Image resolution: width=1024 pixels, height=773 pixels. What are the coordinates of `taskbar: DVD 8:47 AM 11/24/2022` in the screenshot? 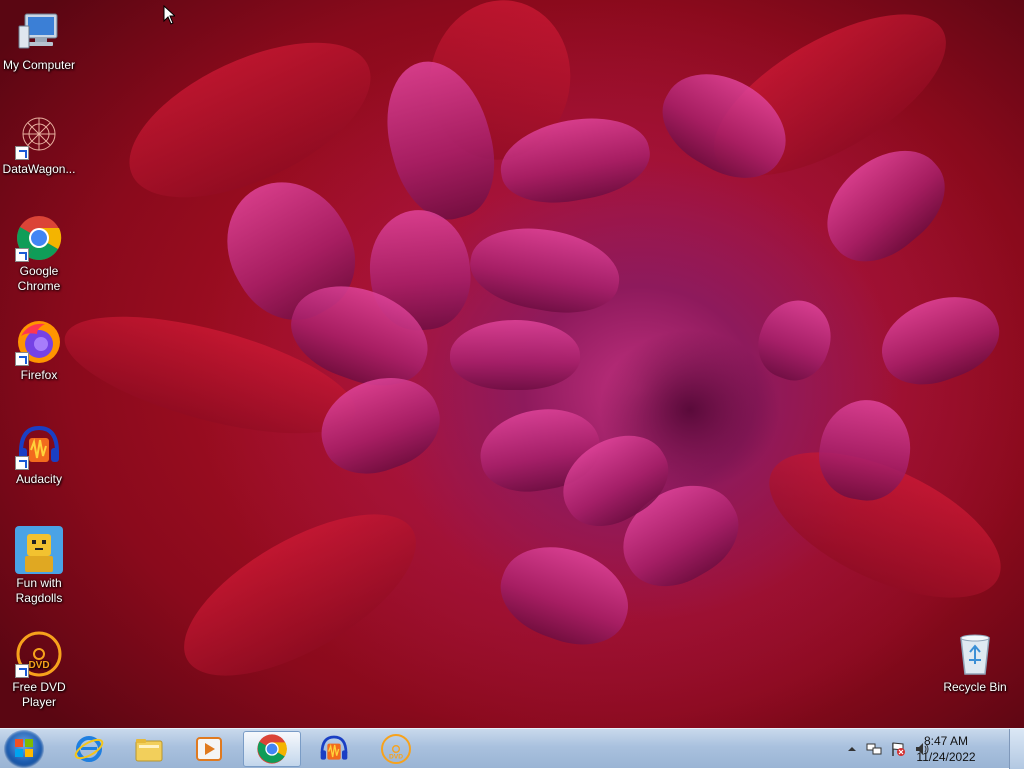 It's located at (512, 748).